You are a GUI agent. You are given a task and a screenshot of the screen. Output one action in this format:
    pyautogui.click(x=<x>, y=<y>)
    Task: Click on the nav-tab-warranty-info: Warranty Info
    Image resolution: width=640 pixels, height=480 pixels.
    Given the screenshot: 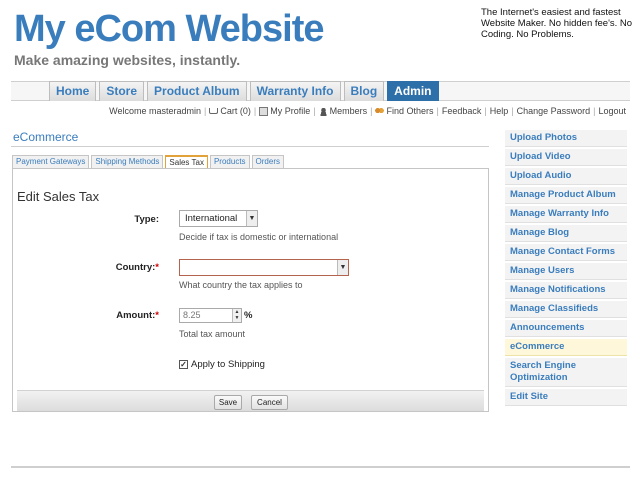 What is the action you would take?
    pyautogui.click(x=295, y=91)
    